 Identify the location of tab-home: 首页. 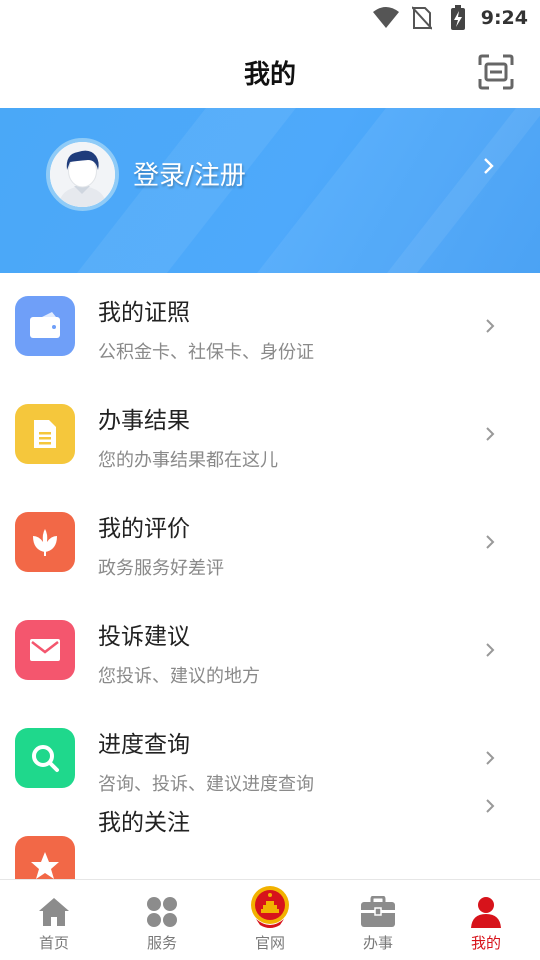
(54, 920).